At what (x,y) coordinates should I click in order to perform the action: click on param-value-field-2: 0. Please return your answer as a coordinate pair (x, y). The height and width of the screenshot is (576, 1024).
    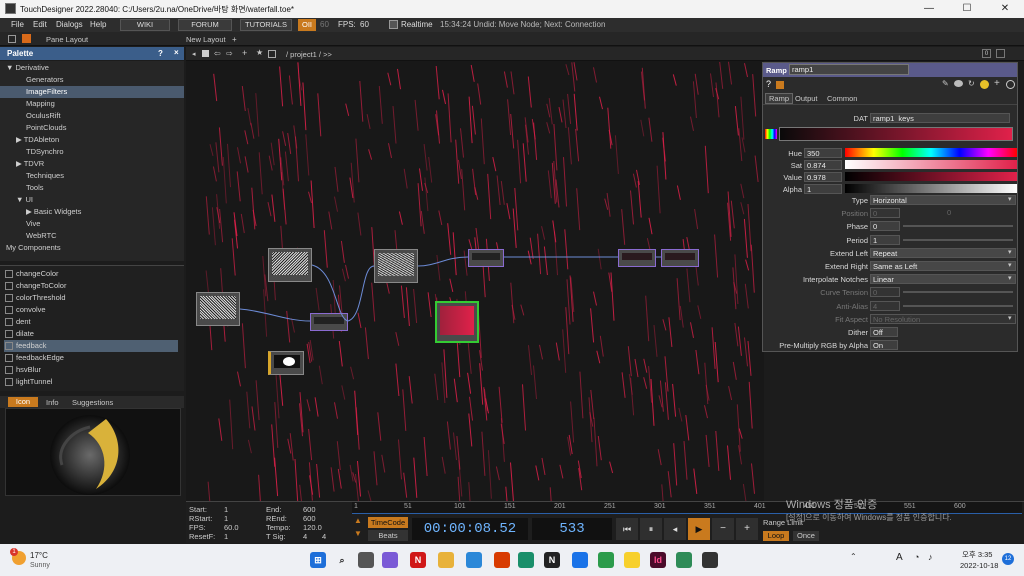
    Looking at the image, I should click on (949, 212).